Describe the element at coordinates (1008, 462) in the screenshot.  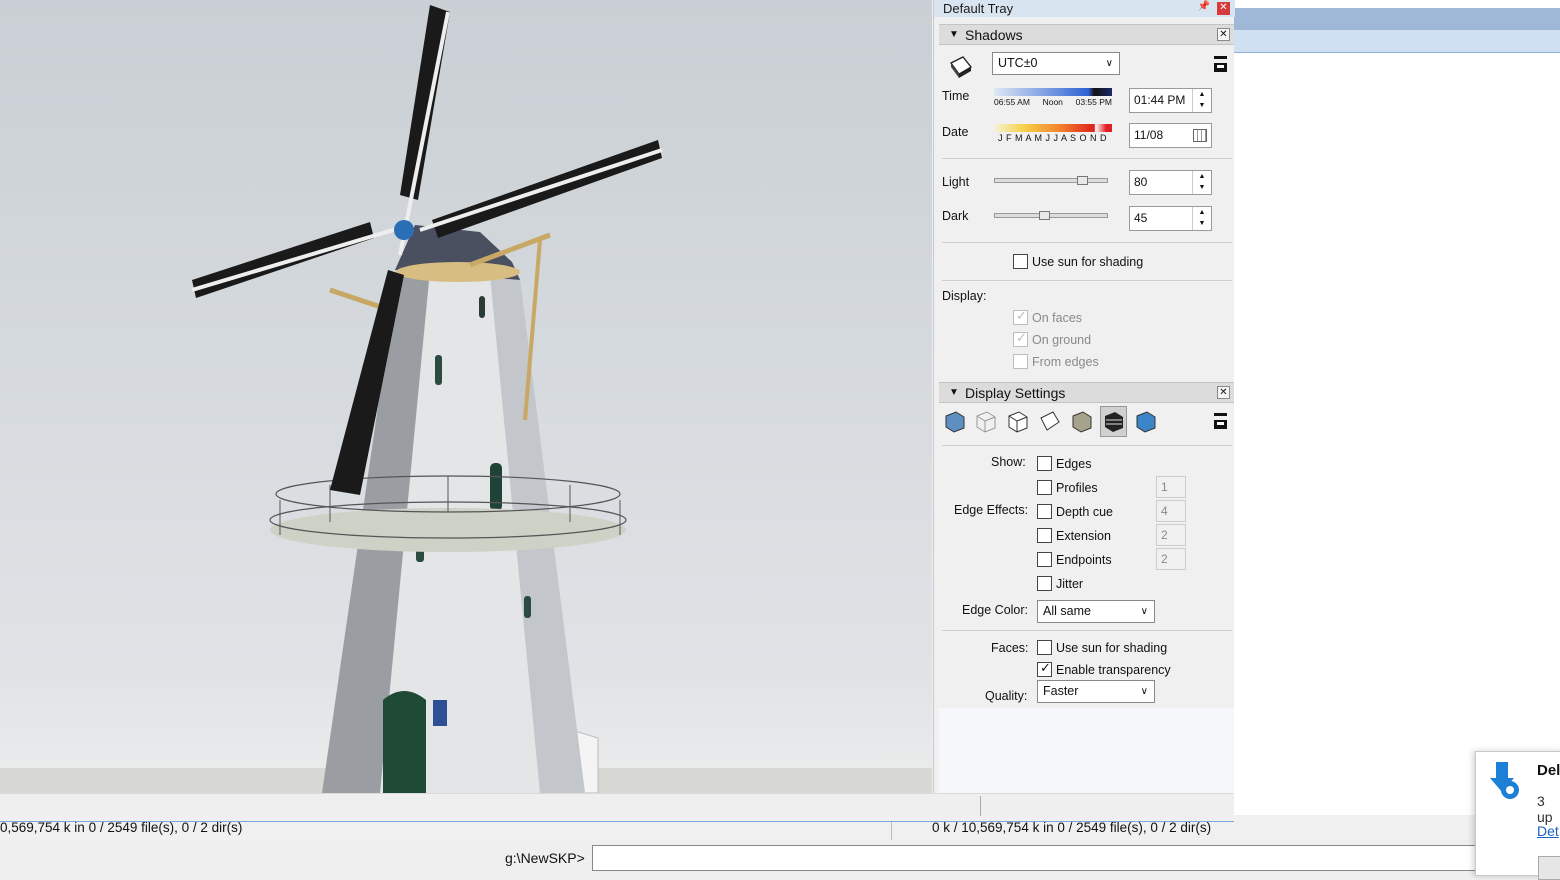
I see `show-label: Show:` at that location.